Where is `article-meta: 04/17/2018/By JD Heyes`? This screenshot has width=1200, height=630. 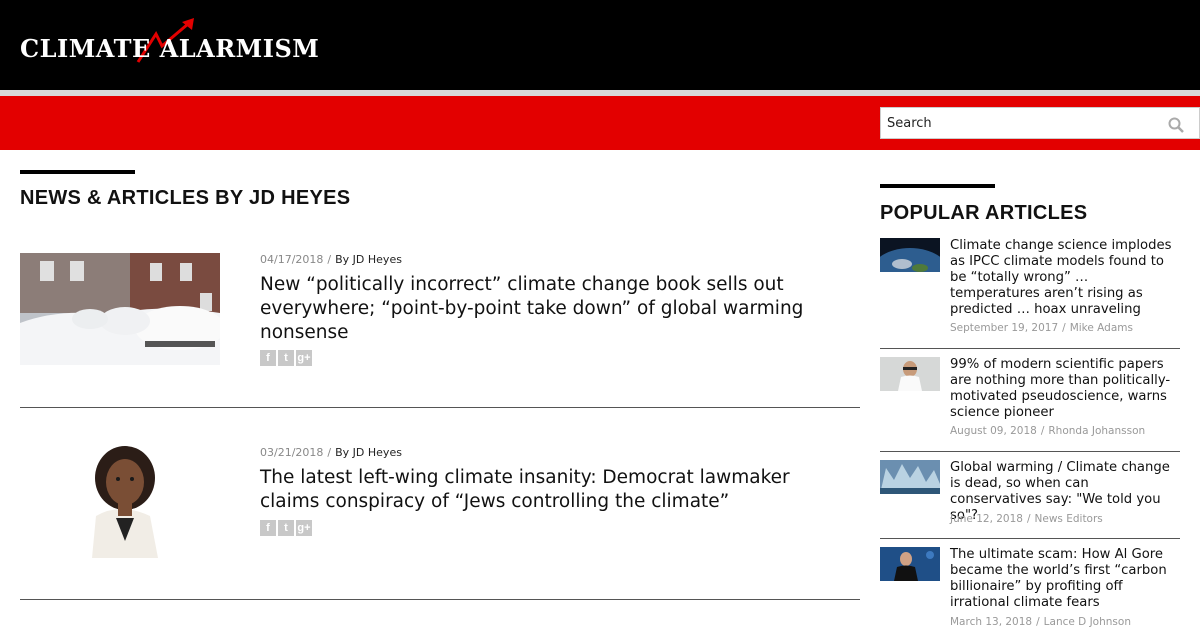
article-meta: 04/17/2018/By JD Heyes is located at coordinates (331, 259).